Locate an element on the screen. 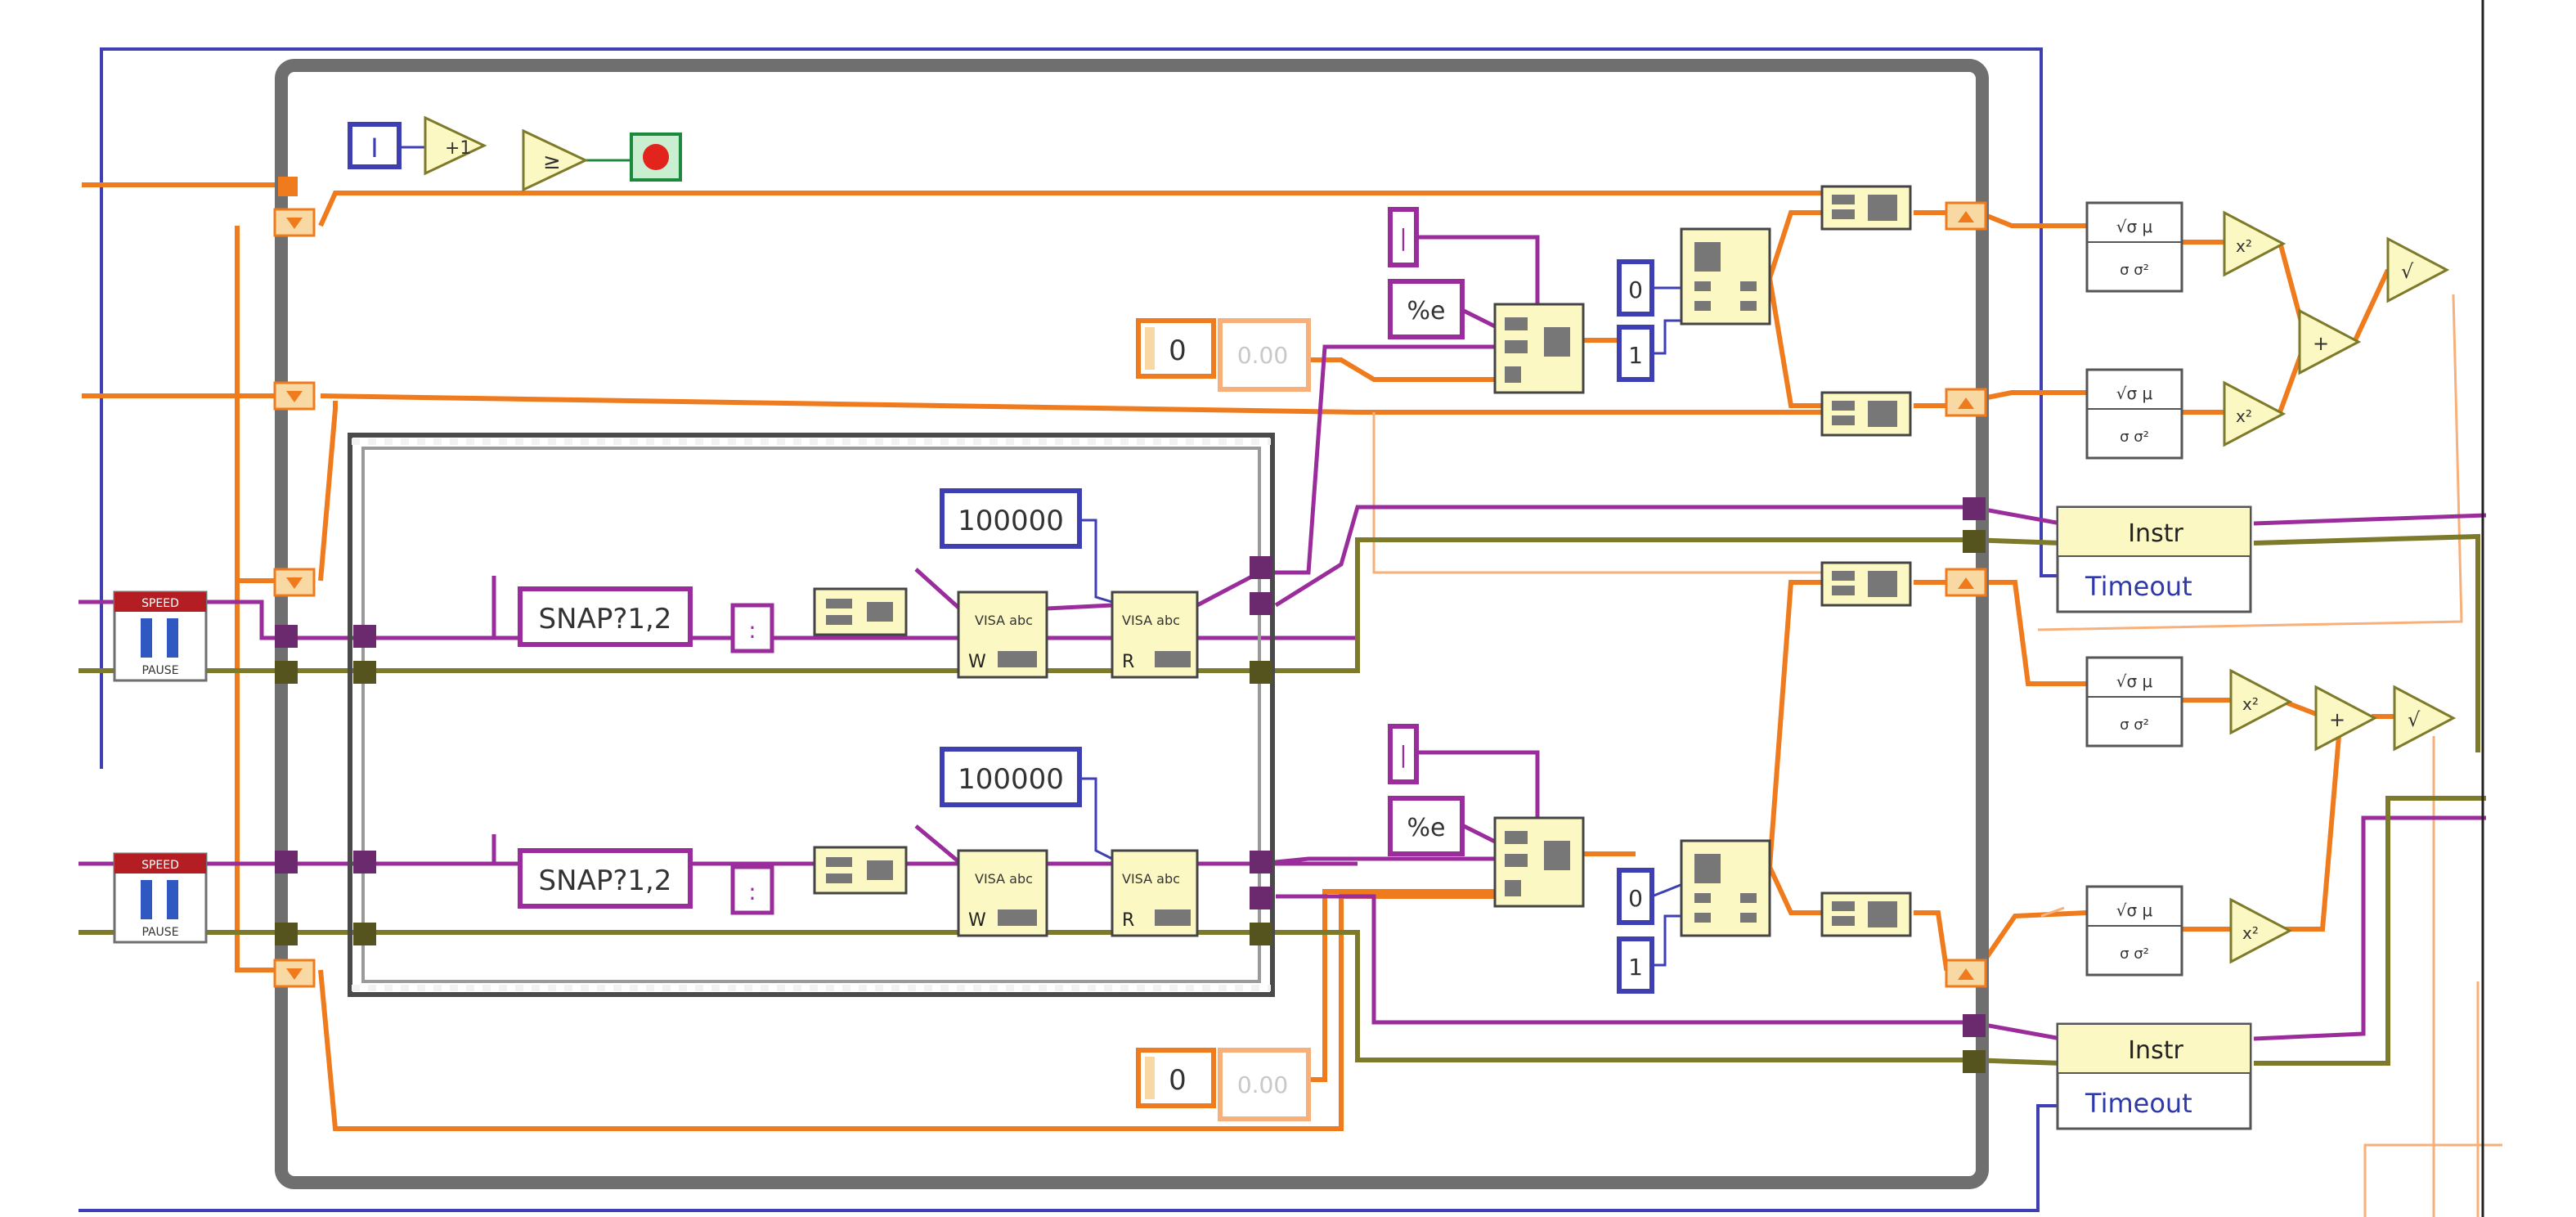 Image resolution: width=2576 pixels, height=1217 pixels. numeric-constant-bottom: 0 is located at coordinates (1176, 1078).